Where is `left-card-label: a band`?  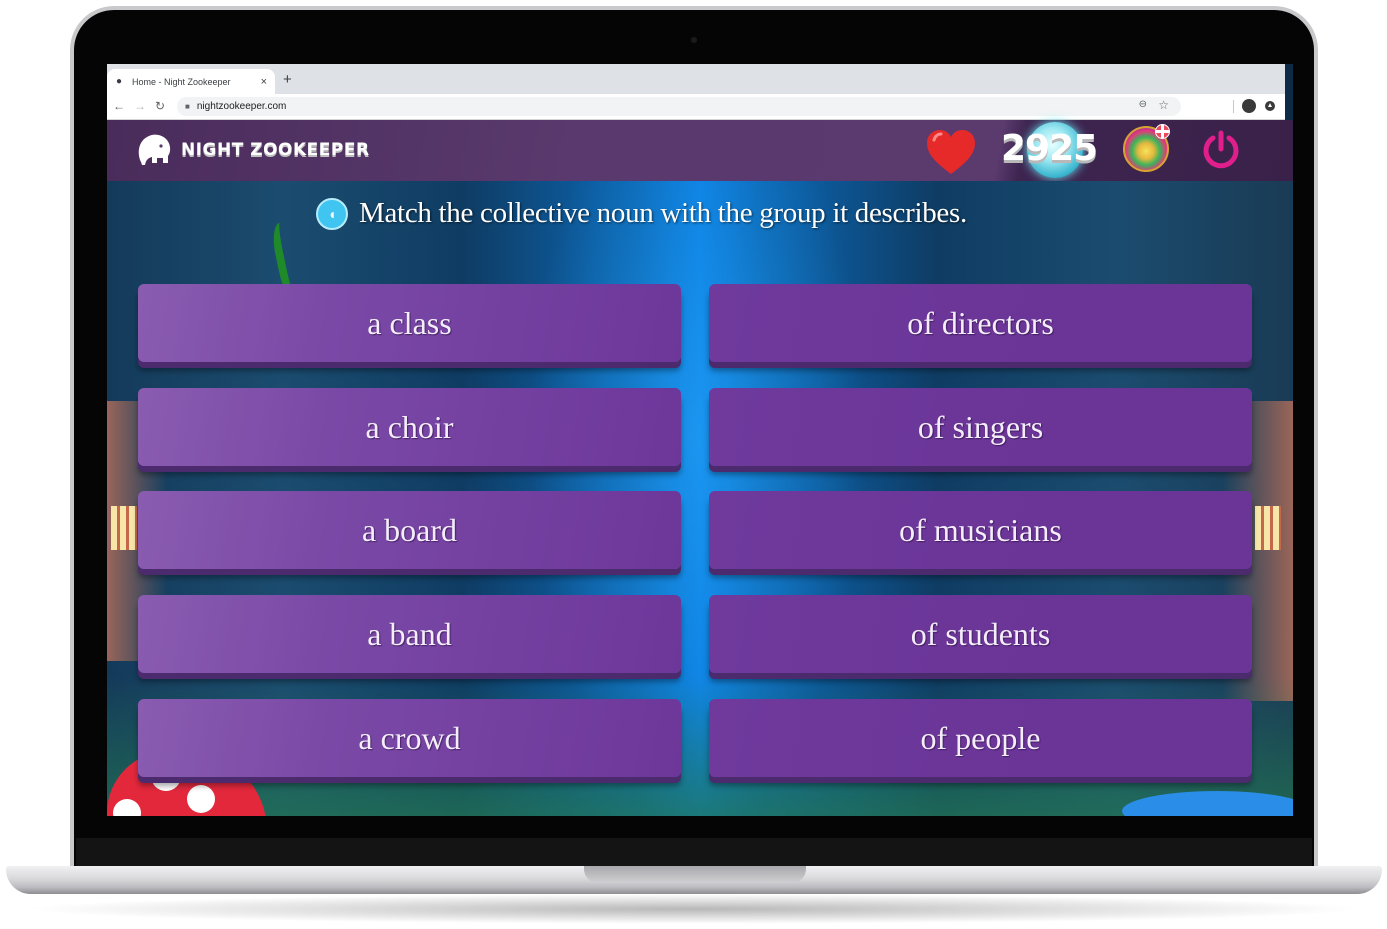
left-card-label: a band is located at coordinates (409, 633).